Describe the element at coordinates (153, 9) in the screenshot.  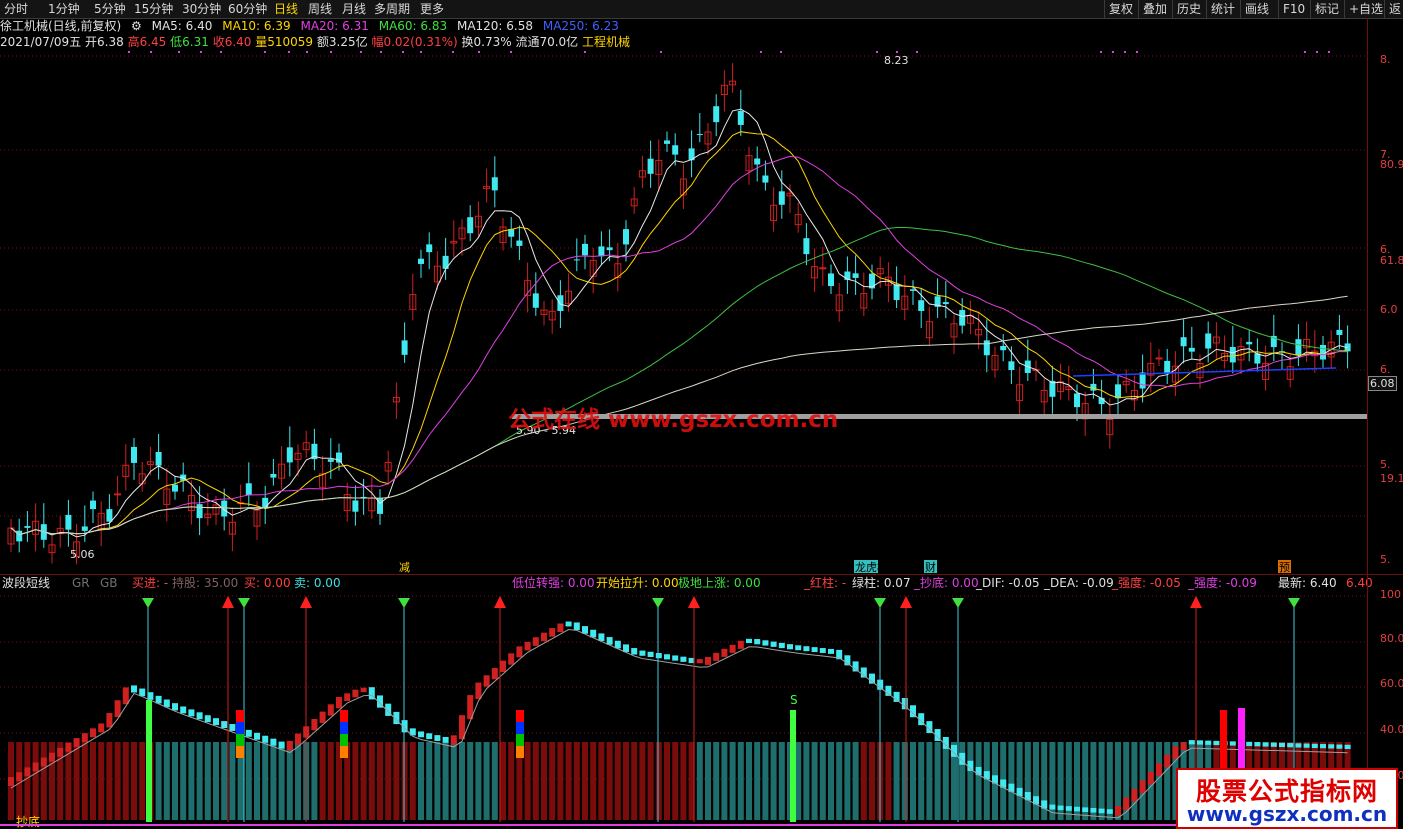
I see `tab-period-15min: 15分钟` at that location.